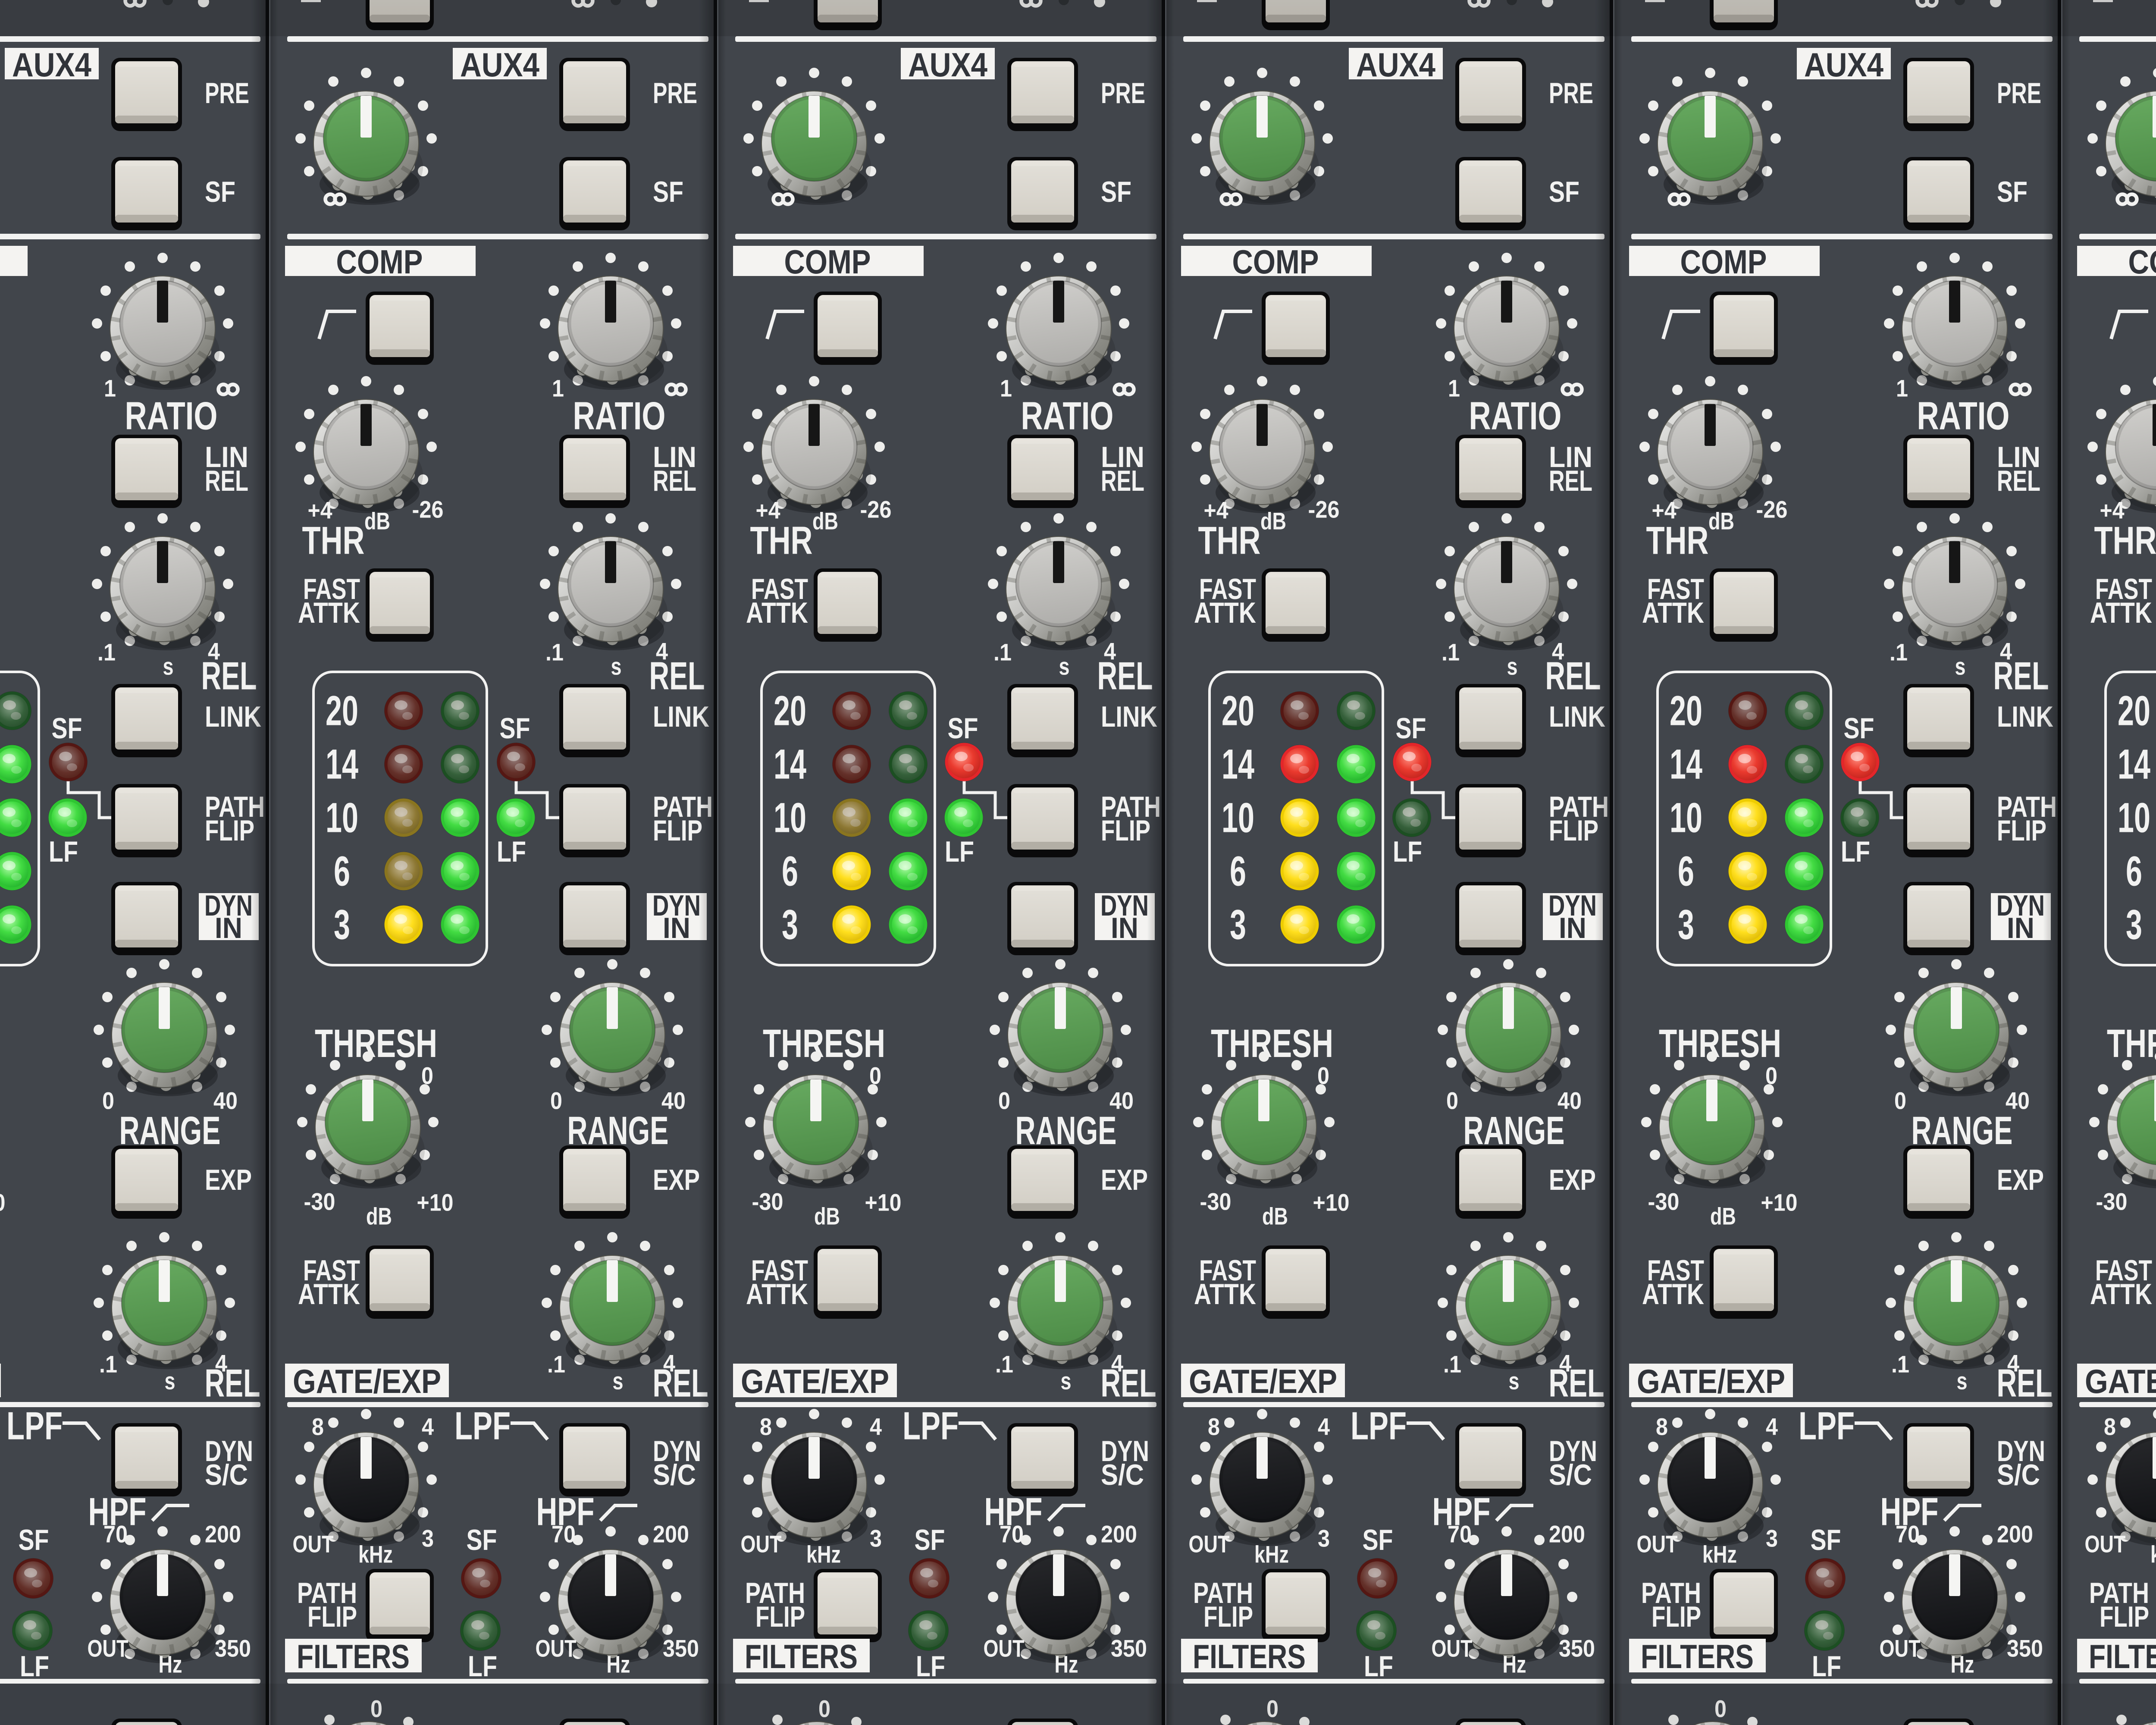 This screenshot has width=2156, height=1725. Describe the element at coordinates (428, 510) in the screenshot. I see `svg-text: -26` at that location.